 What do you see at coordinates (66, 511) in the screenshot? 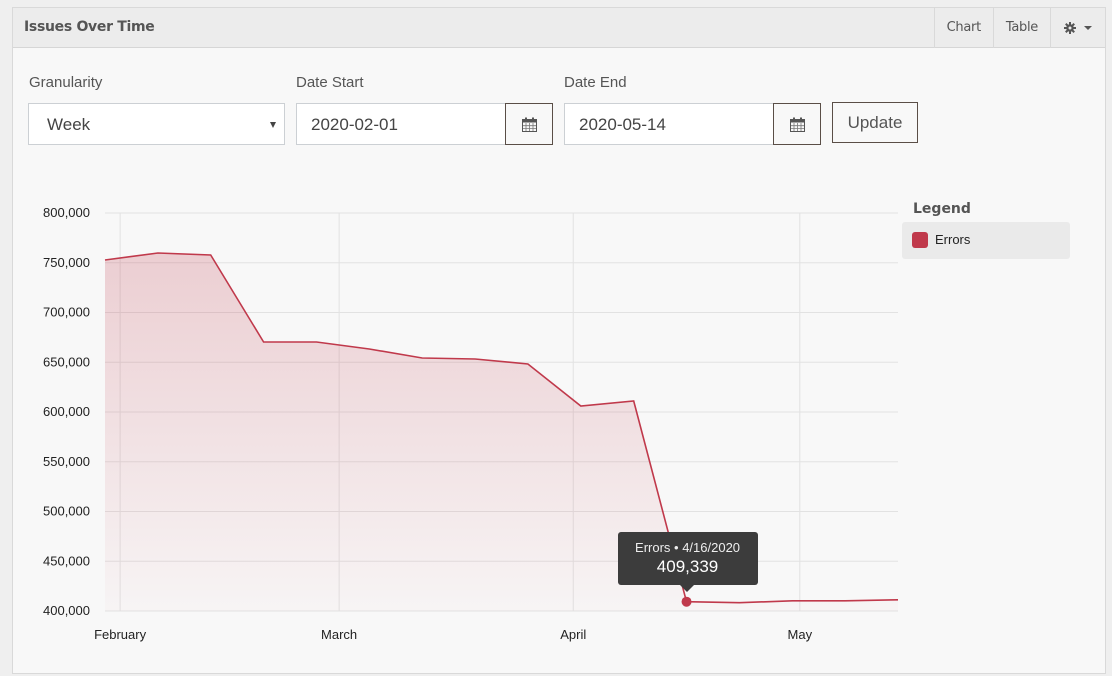
I see `y-tick-label: 500,000` at bounding box center [66, 511].